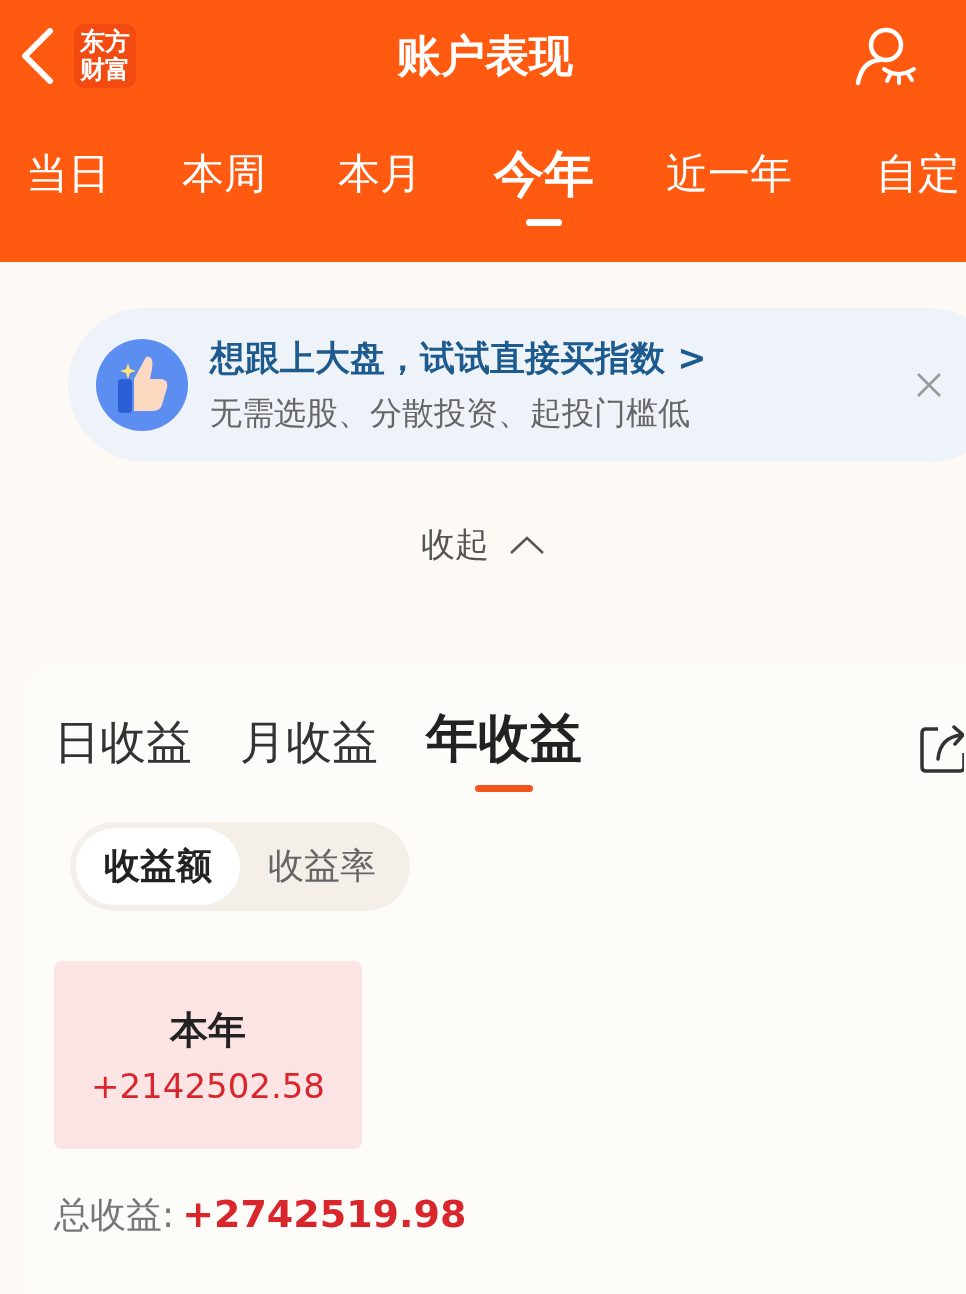 This screenshot has width=966, height=1294. Describe the element at coordinates (450, 413) in the screenshot. I see `promo-subtitle: 无需选股、分散投资、起投门槛低` at that location.